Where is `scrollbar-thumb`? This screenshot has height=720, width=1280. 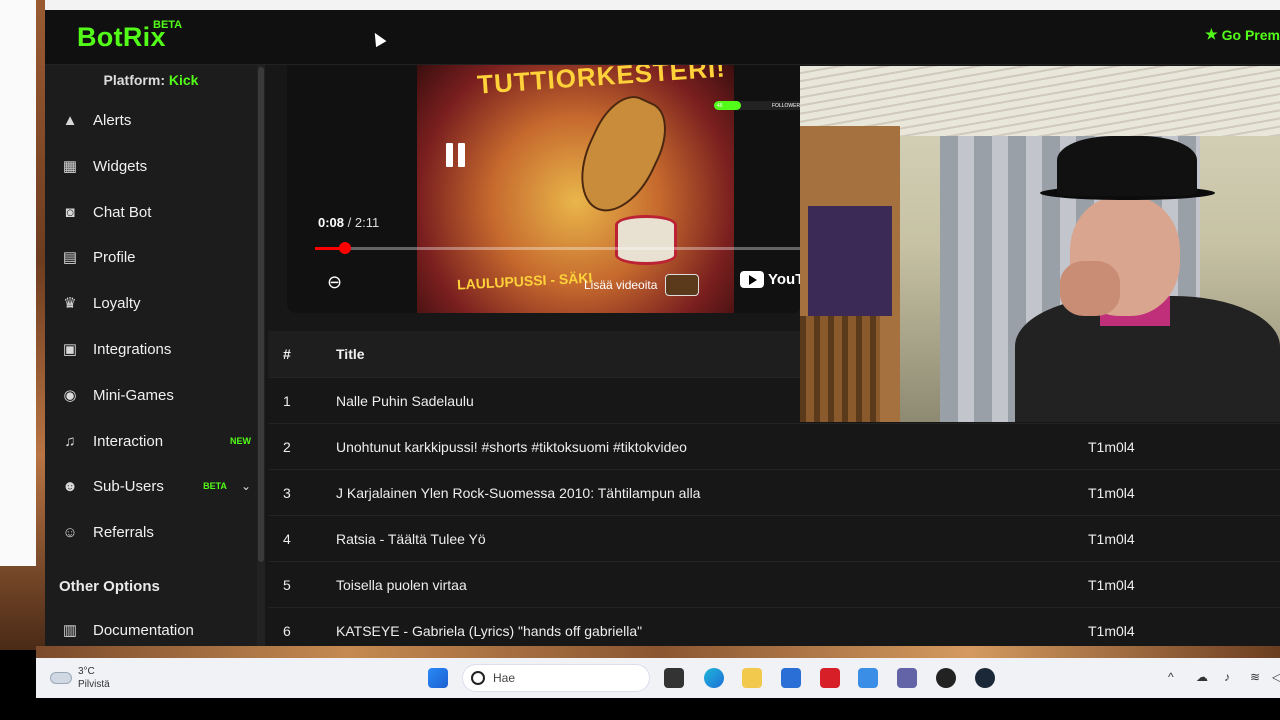 scrollbar-thumb is located at coordinates (261, 314).